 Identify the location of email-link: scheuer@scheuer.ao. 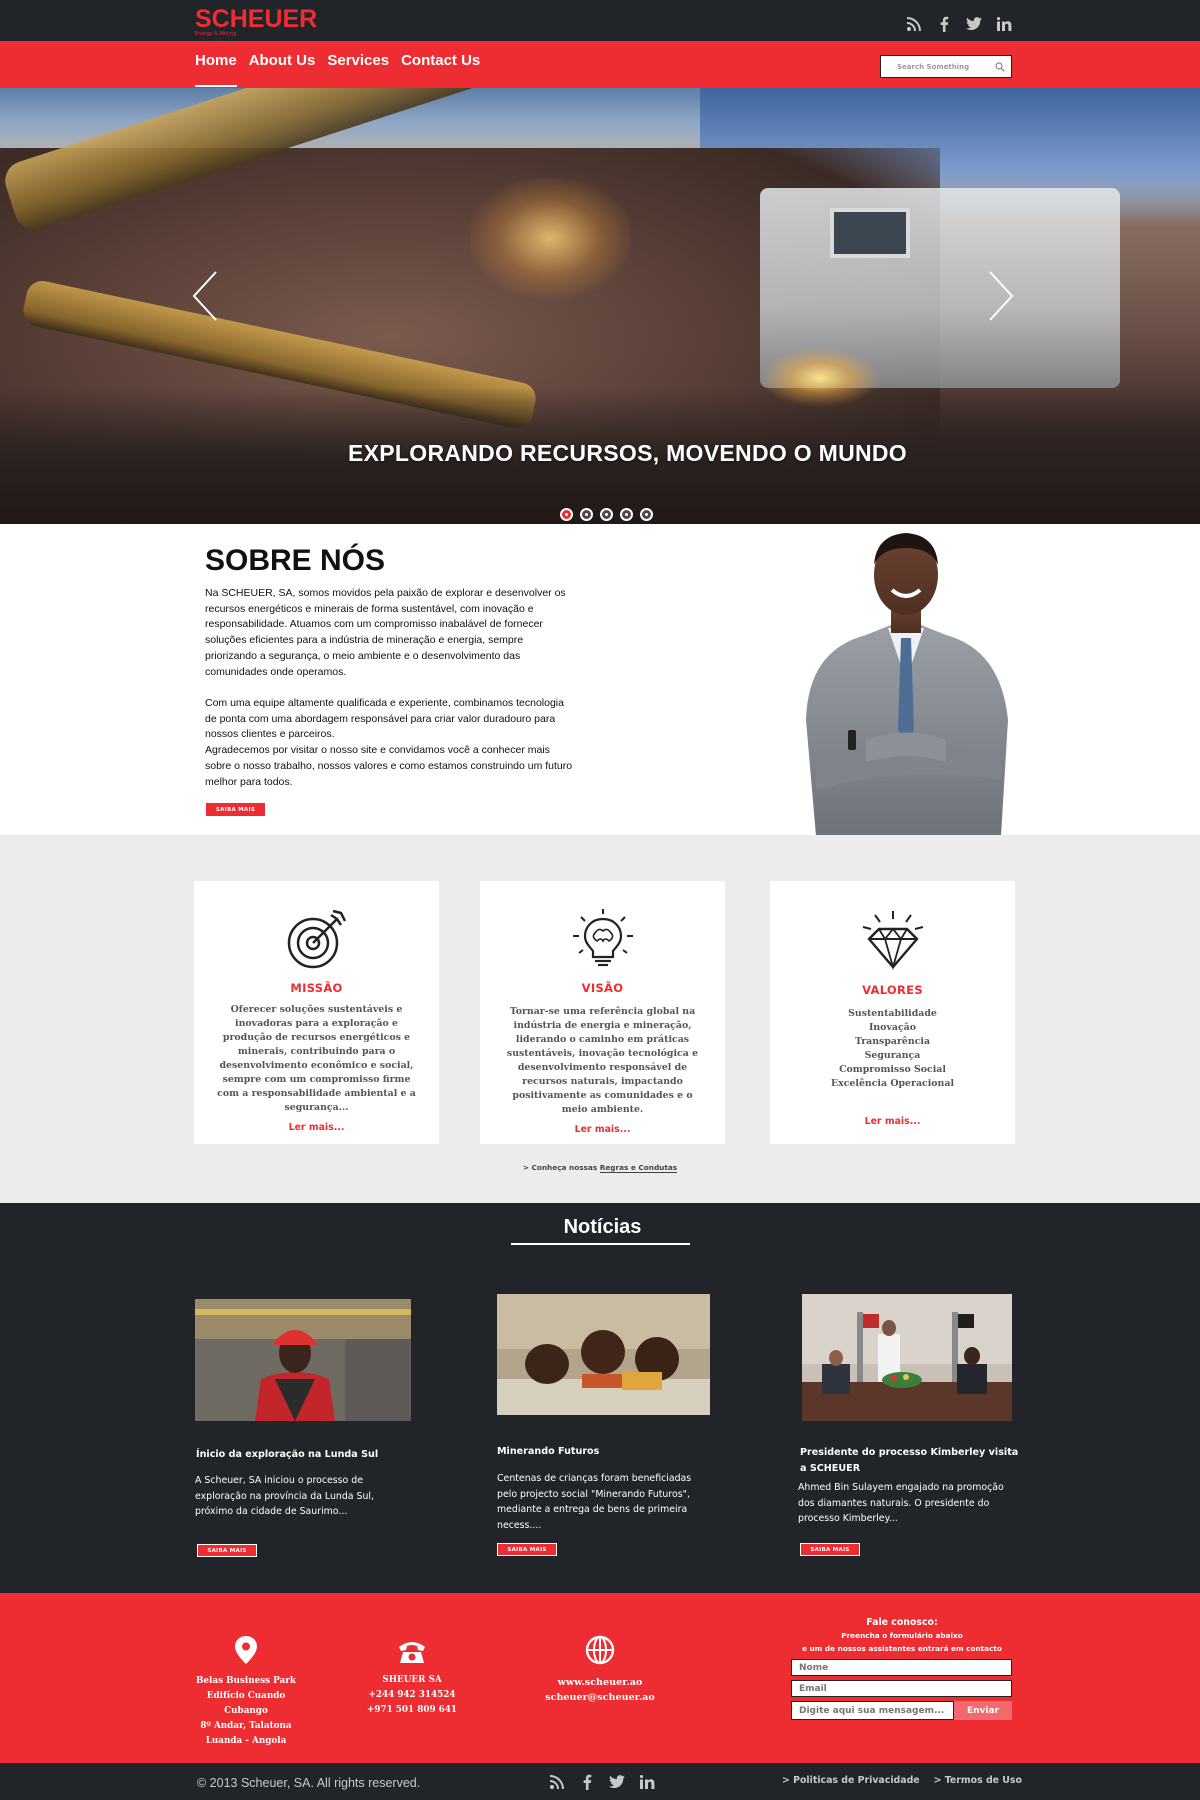
(600, 1697).